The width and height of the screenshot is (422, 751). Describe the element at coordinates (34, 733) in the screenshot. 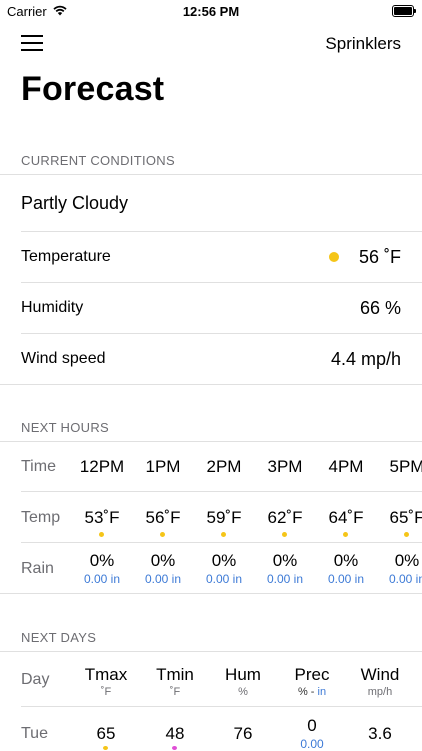

I see `day-name: Tue` at that location.